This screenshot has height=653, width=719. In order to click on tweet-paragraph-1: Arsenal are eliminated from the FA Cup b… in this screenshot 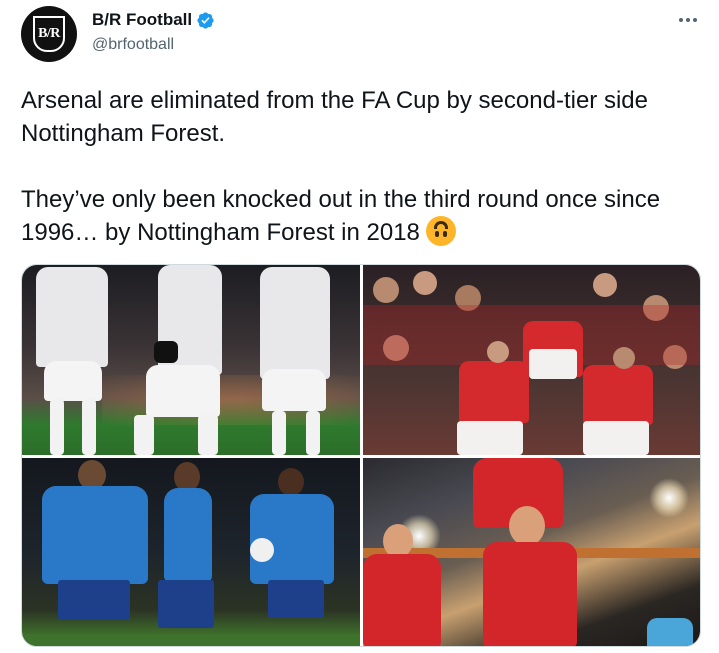, I will do `click(334, 117)`.